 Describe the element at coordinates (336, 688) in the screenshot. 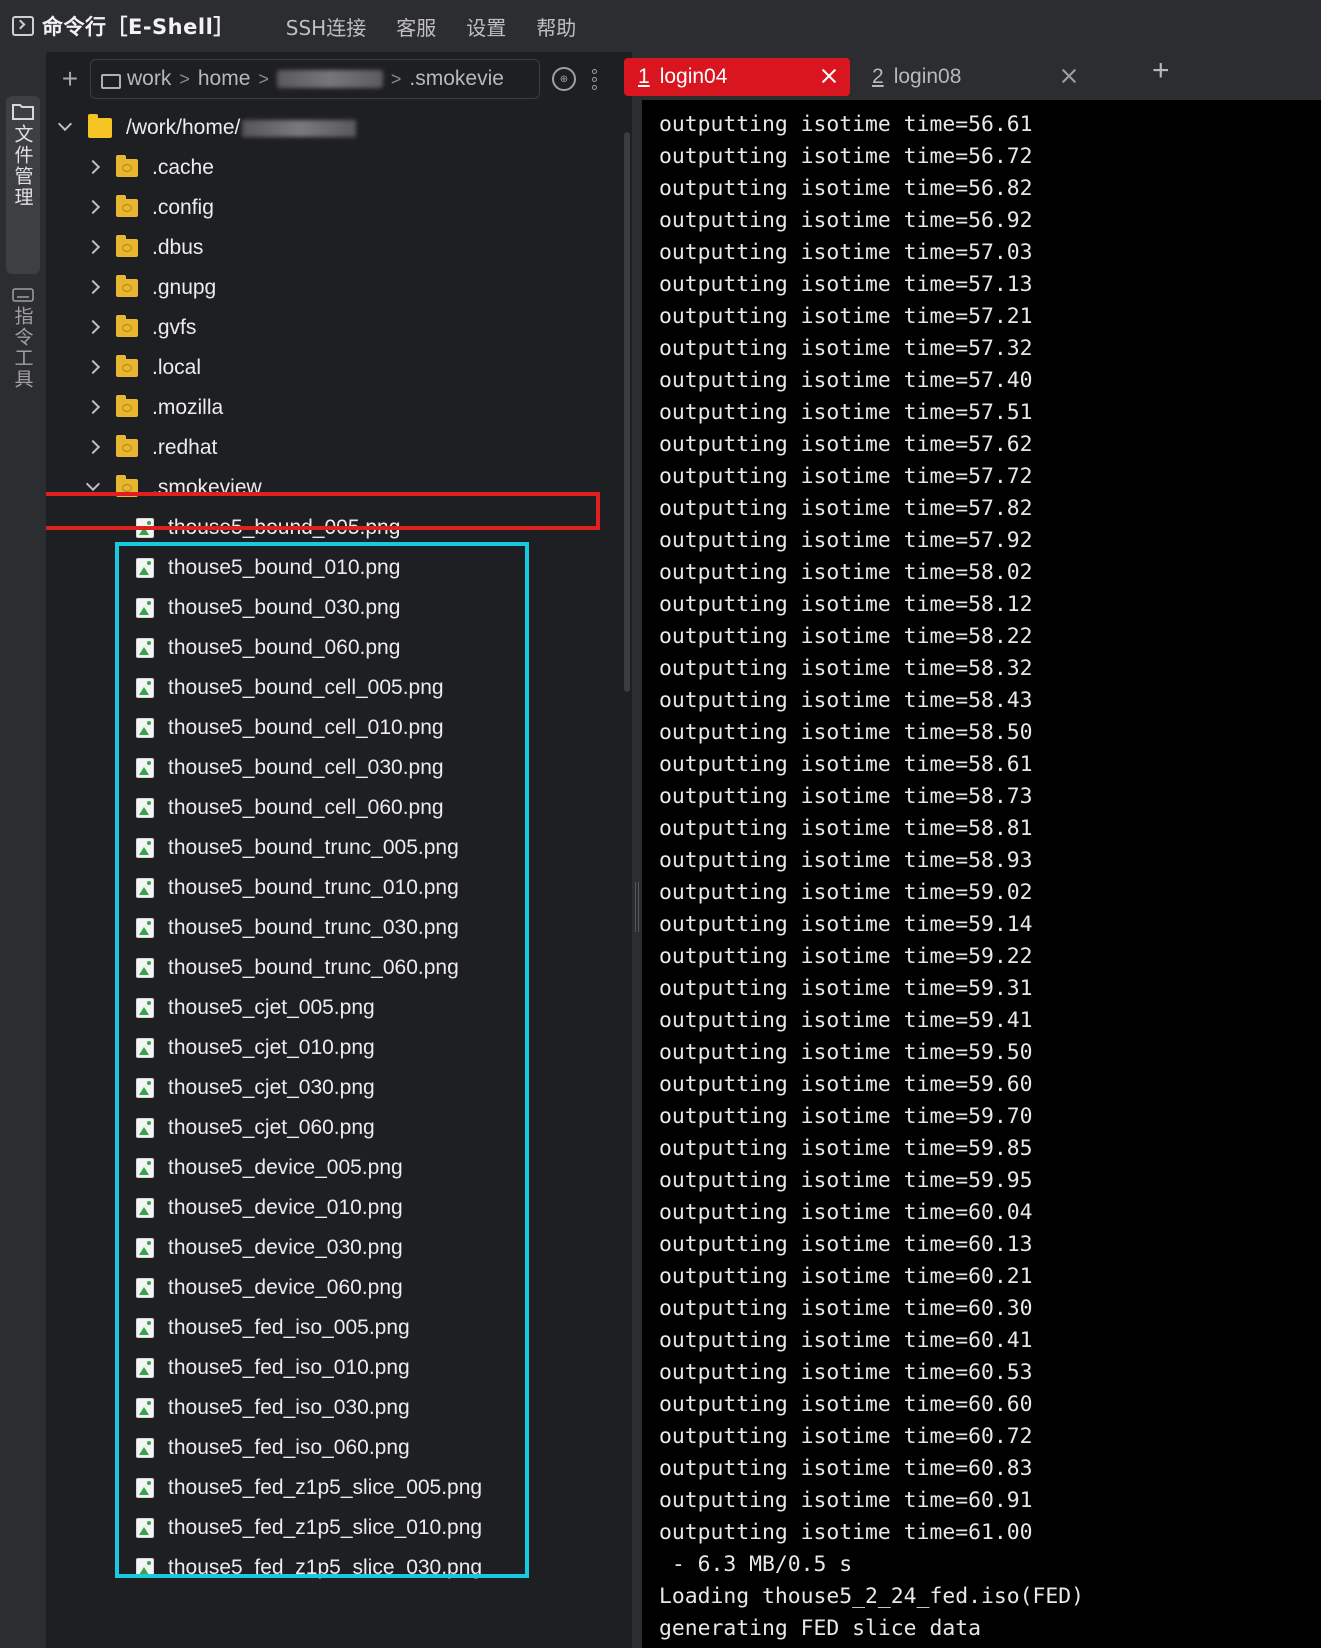

I see `tree-file: thouse5_bound_cell_005.png` at that location.